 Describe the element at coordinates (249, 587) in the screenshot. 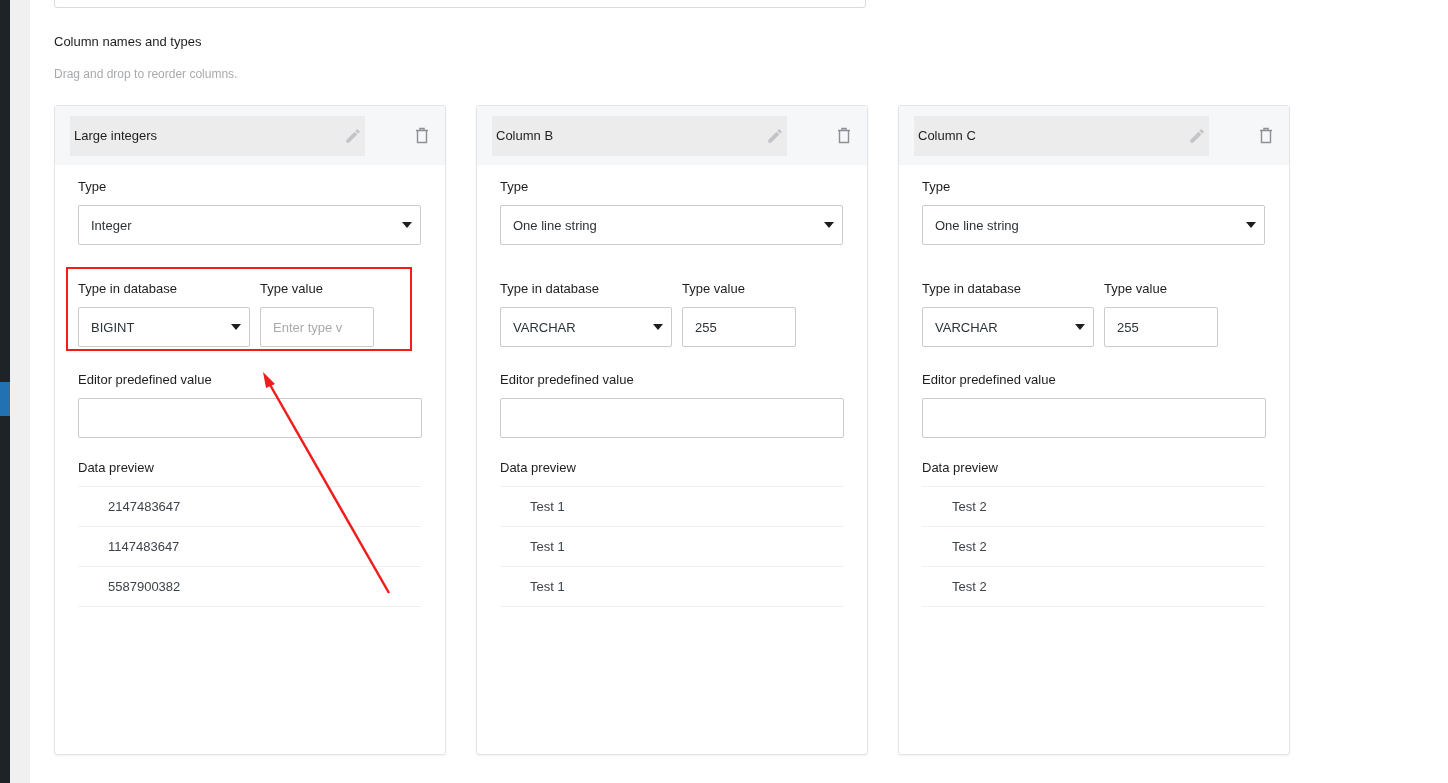

I see `preview-row: 5587900382` at that location.